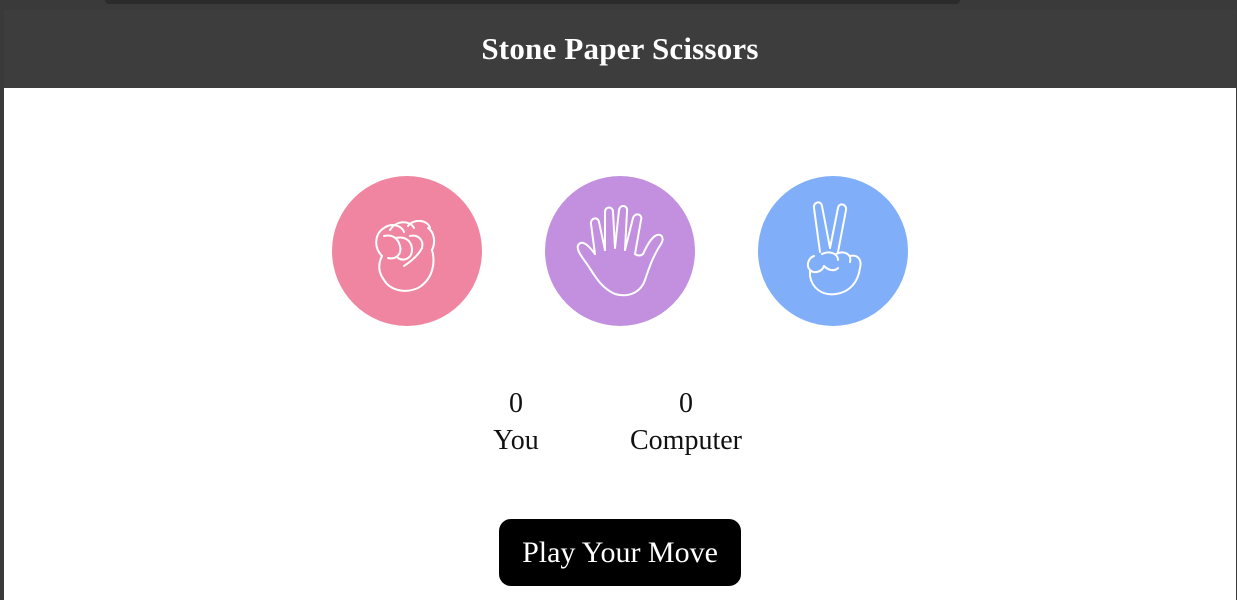 This screenshot has width=1237, height=600. I want to click on peace-sign-icon, so click(834, 248).